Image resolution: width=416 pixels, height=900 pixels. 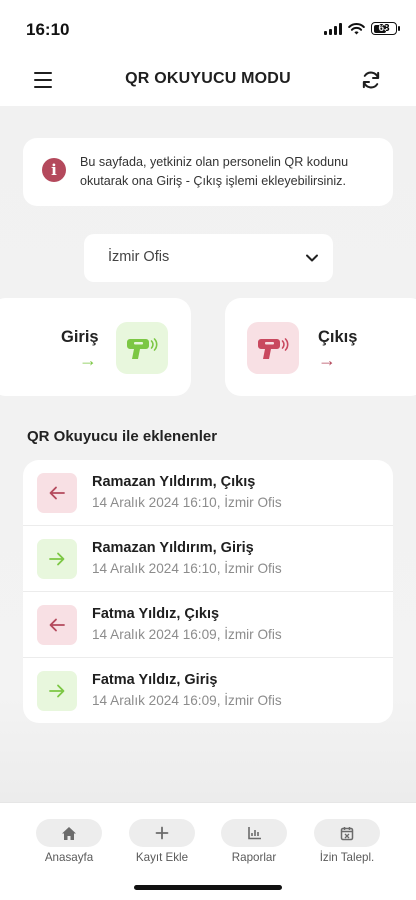 What do you see at coordinates (174, 482) in the screenshot?
I see `list-item-title: Ramazan Yıldırım, Çıkış` at bounding box center [174, 482].